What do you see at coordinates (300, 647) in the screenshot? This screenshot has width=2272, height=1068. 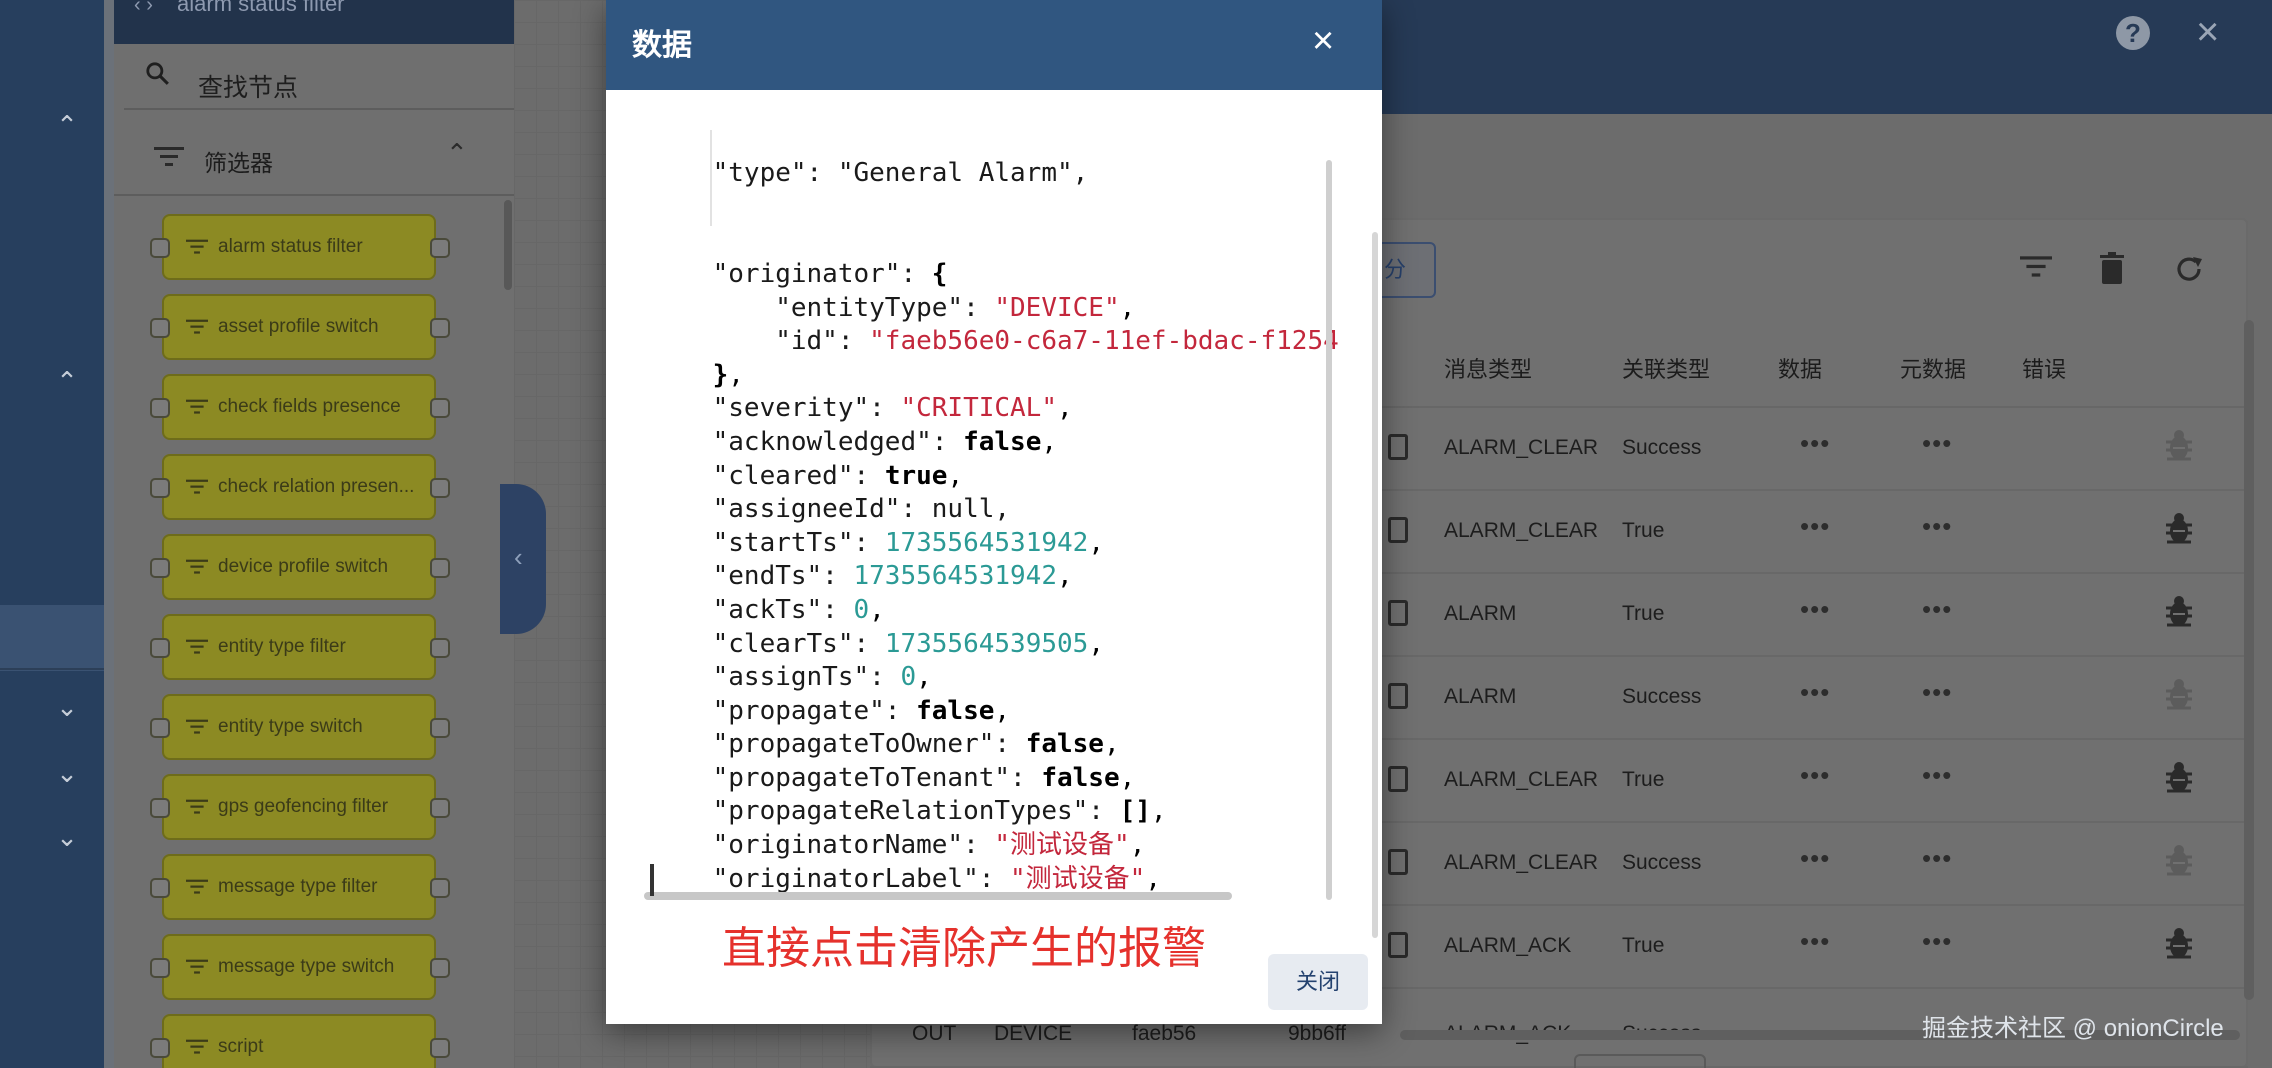 I see `node-item: entity type filter` at bounding box center [300, 647].